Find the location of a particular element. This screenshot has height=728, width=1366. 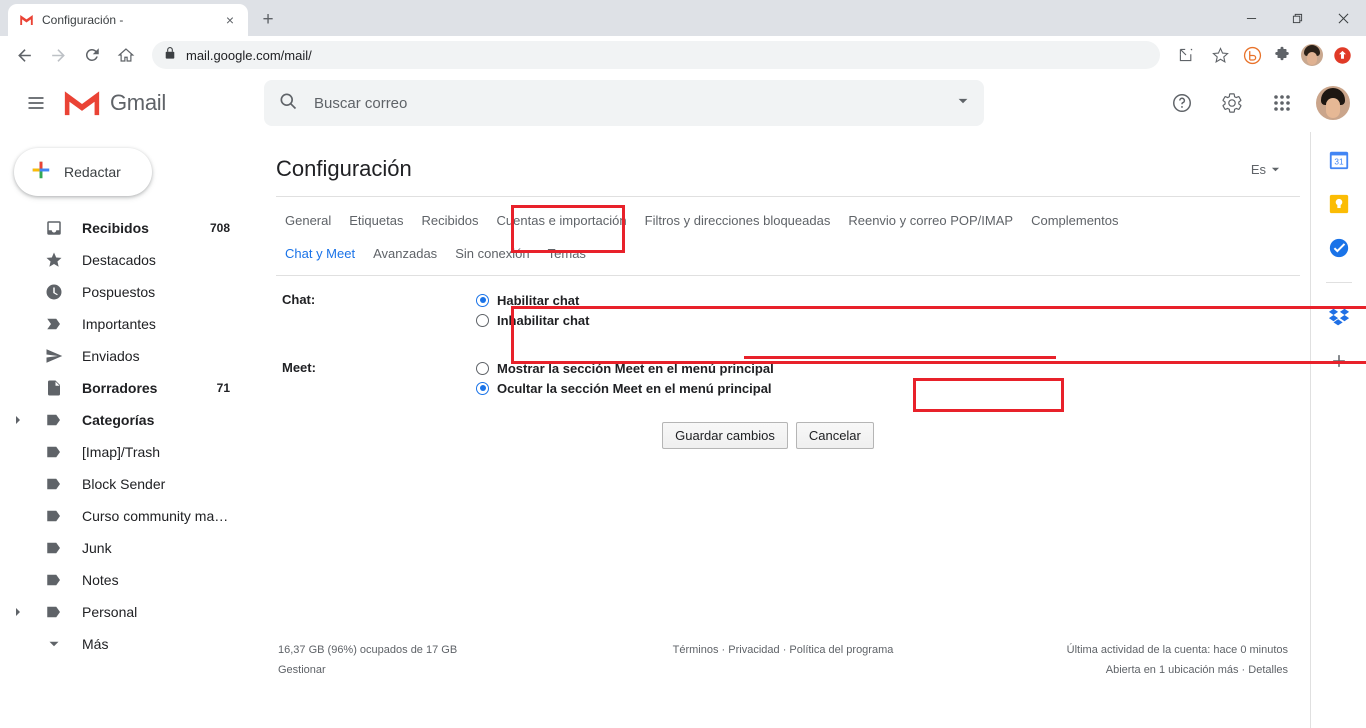

chat-option: Habilitar chat is located at coordinates (888, 300).